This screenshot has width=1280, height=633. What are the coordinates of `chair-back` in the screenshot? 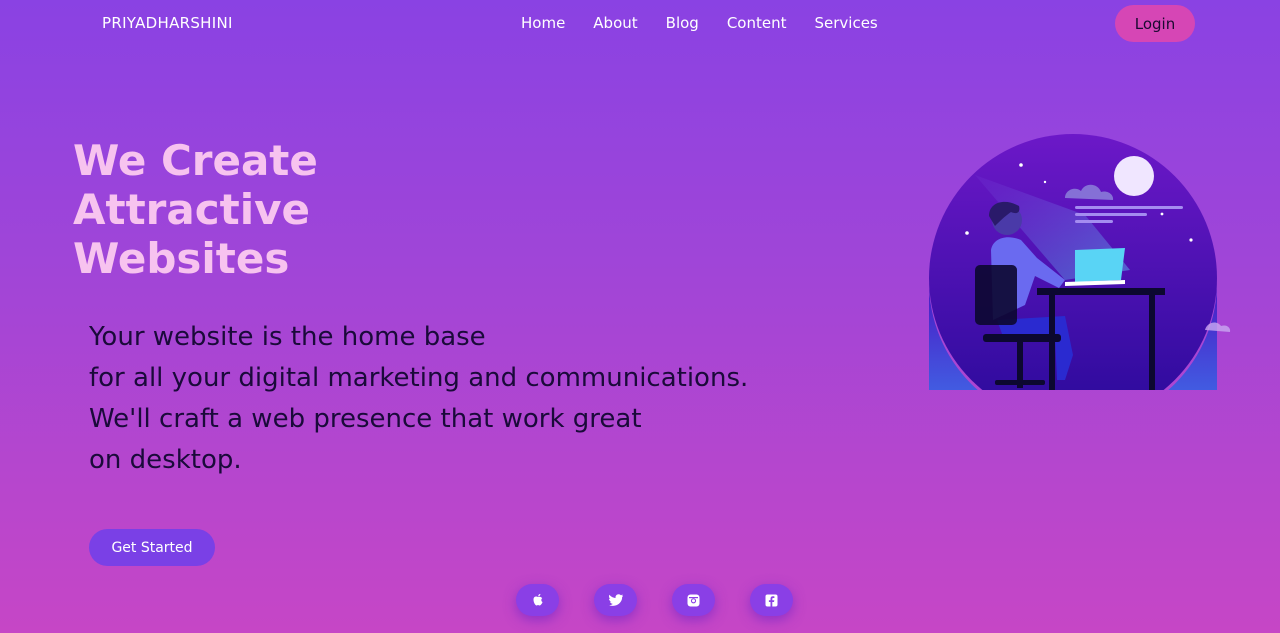 It's located at (996, 295).